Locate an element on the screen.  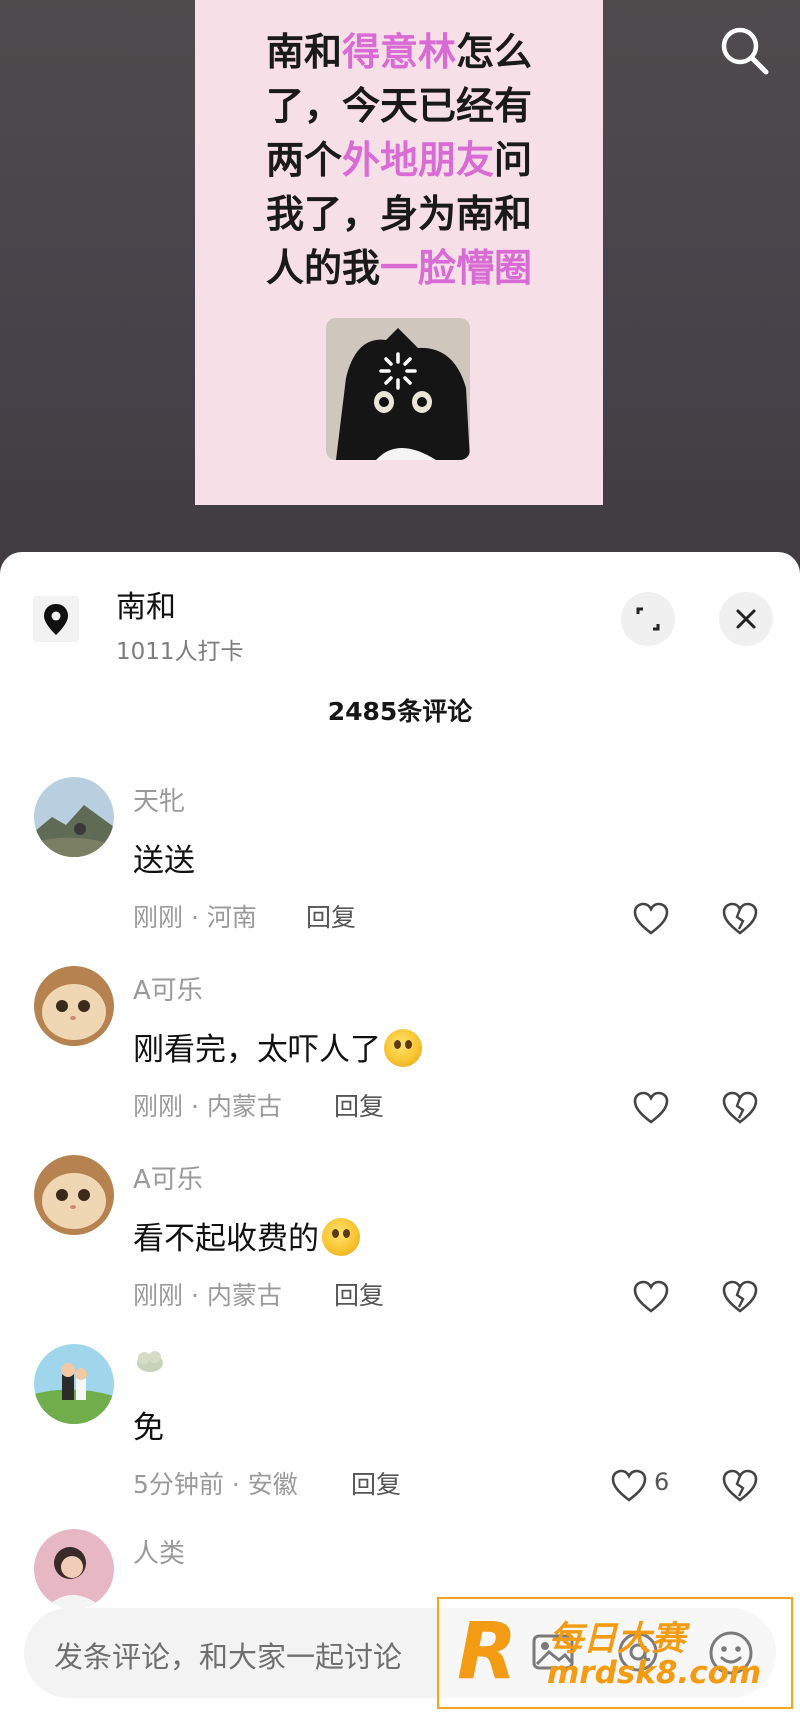
watermark: R 每日大赛 mrdsk8.com is located at coordinates (615, 1653).